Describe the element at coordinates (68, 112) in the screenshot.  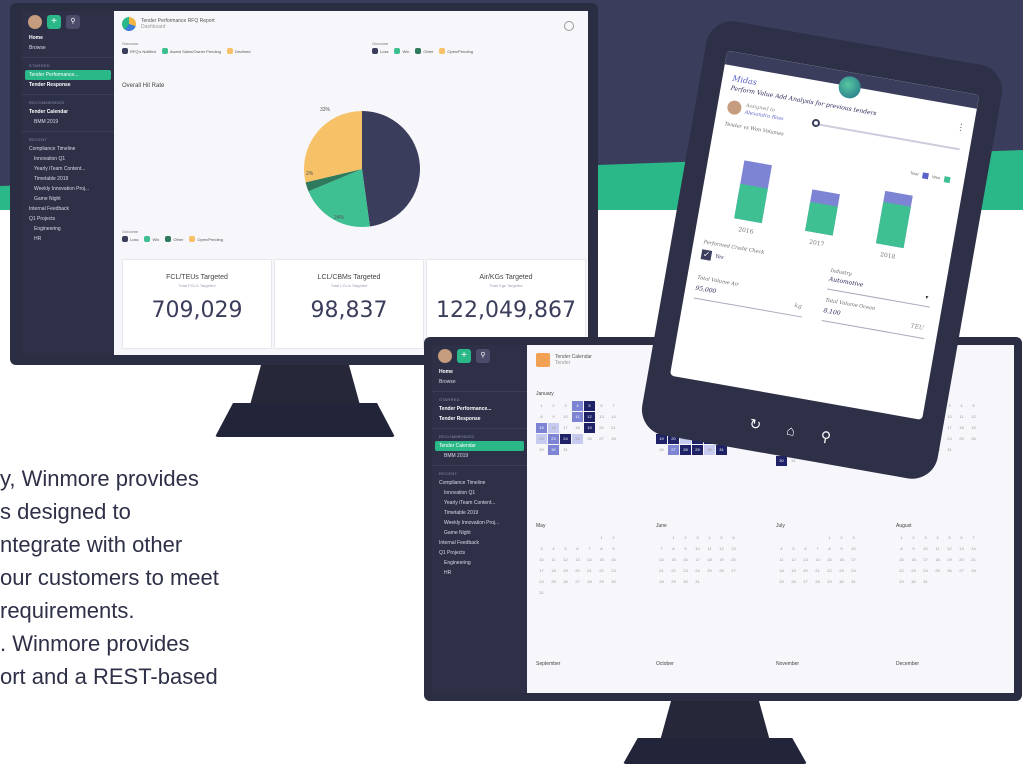
I see `sidebar-item-tender-calendar: Tender Calendar` at that location.